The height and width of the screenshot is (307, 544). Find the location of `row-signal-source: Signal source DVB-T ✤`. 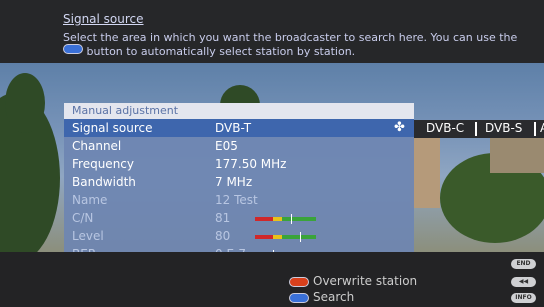

row-signal-source: Signal source DVB-T ✤ is located at coordinates (239, 128).